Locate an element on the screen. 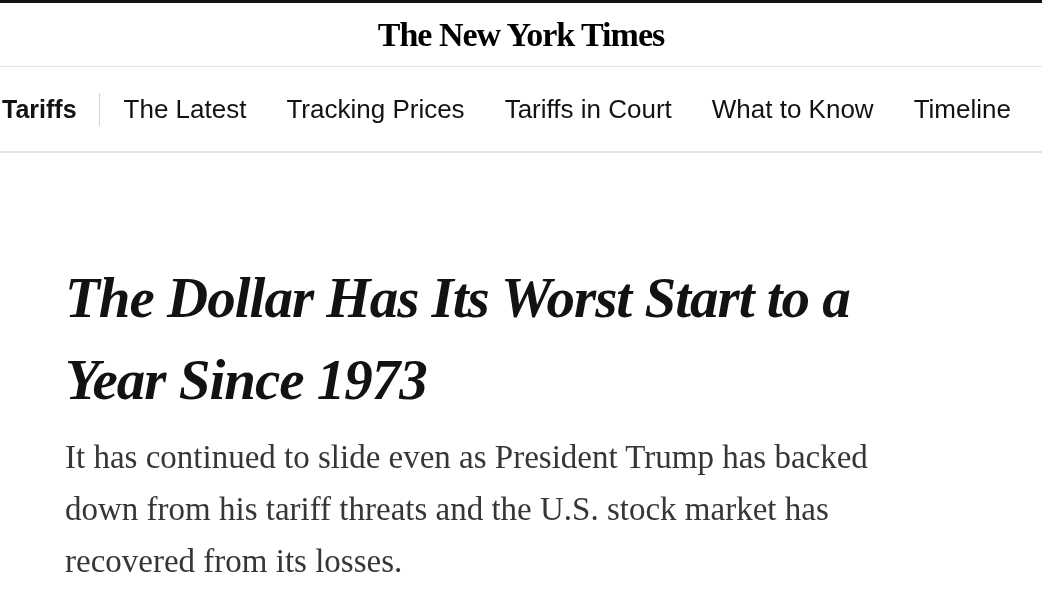 The width and height of the screenshot is (1042, 602). nav-link: Timeline is located at coordinates (962, 109).